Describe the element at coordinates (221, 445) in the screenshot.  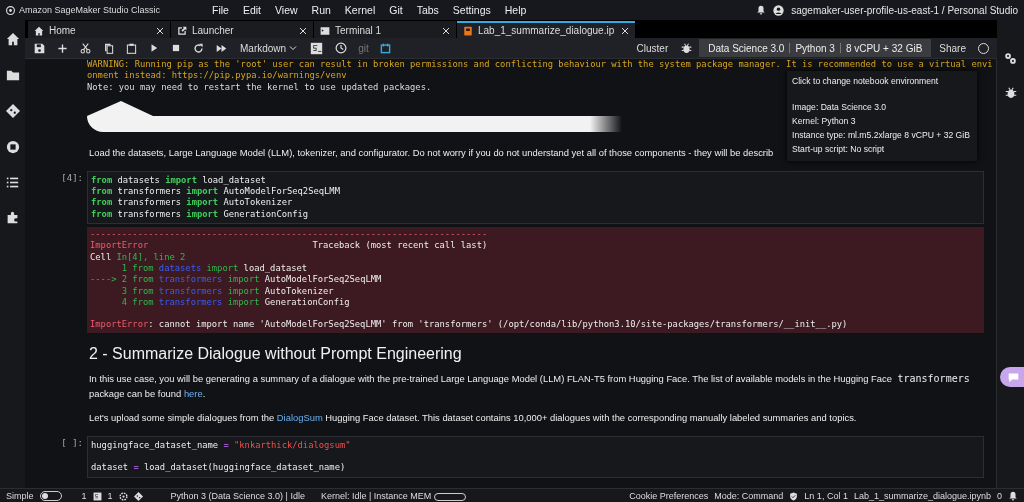
I see `code-line: huggingface_dataset_name = "knkarthick/dialogsum"` at that location.